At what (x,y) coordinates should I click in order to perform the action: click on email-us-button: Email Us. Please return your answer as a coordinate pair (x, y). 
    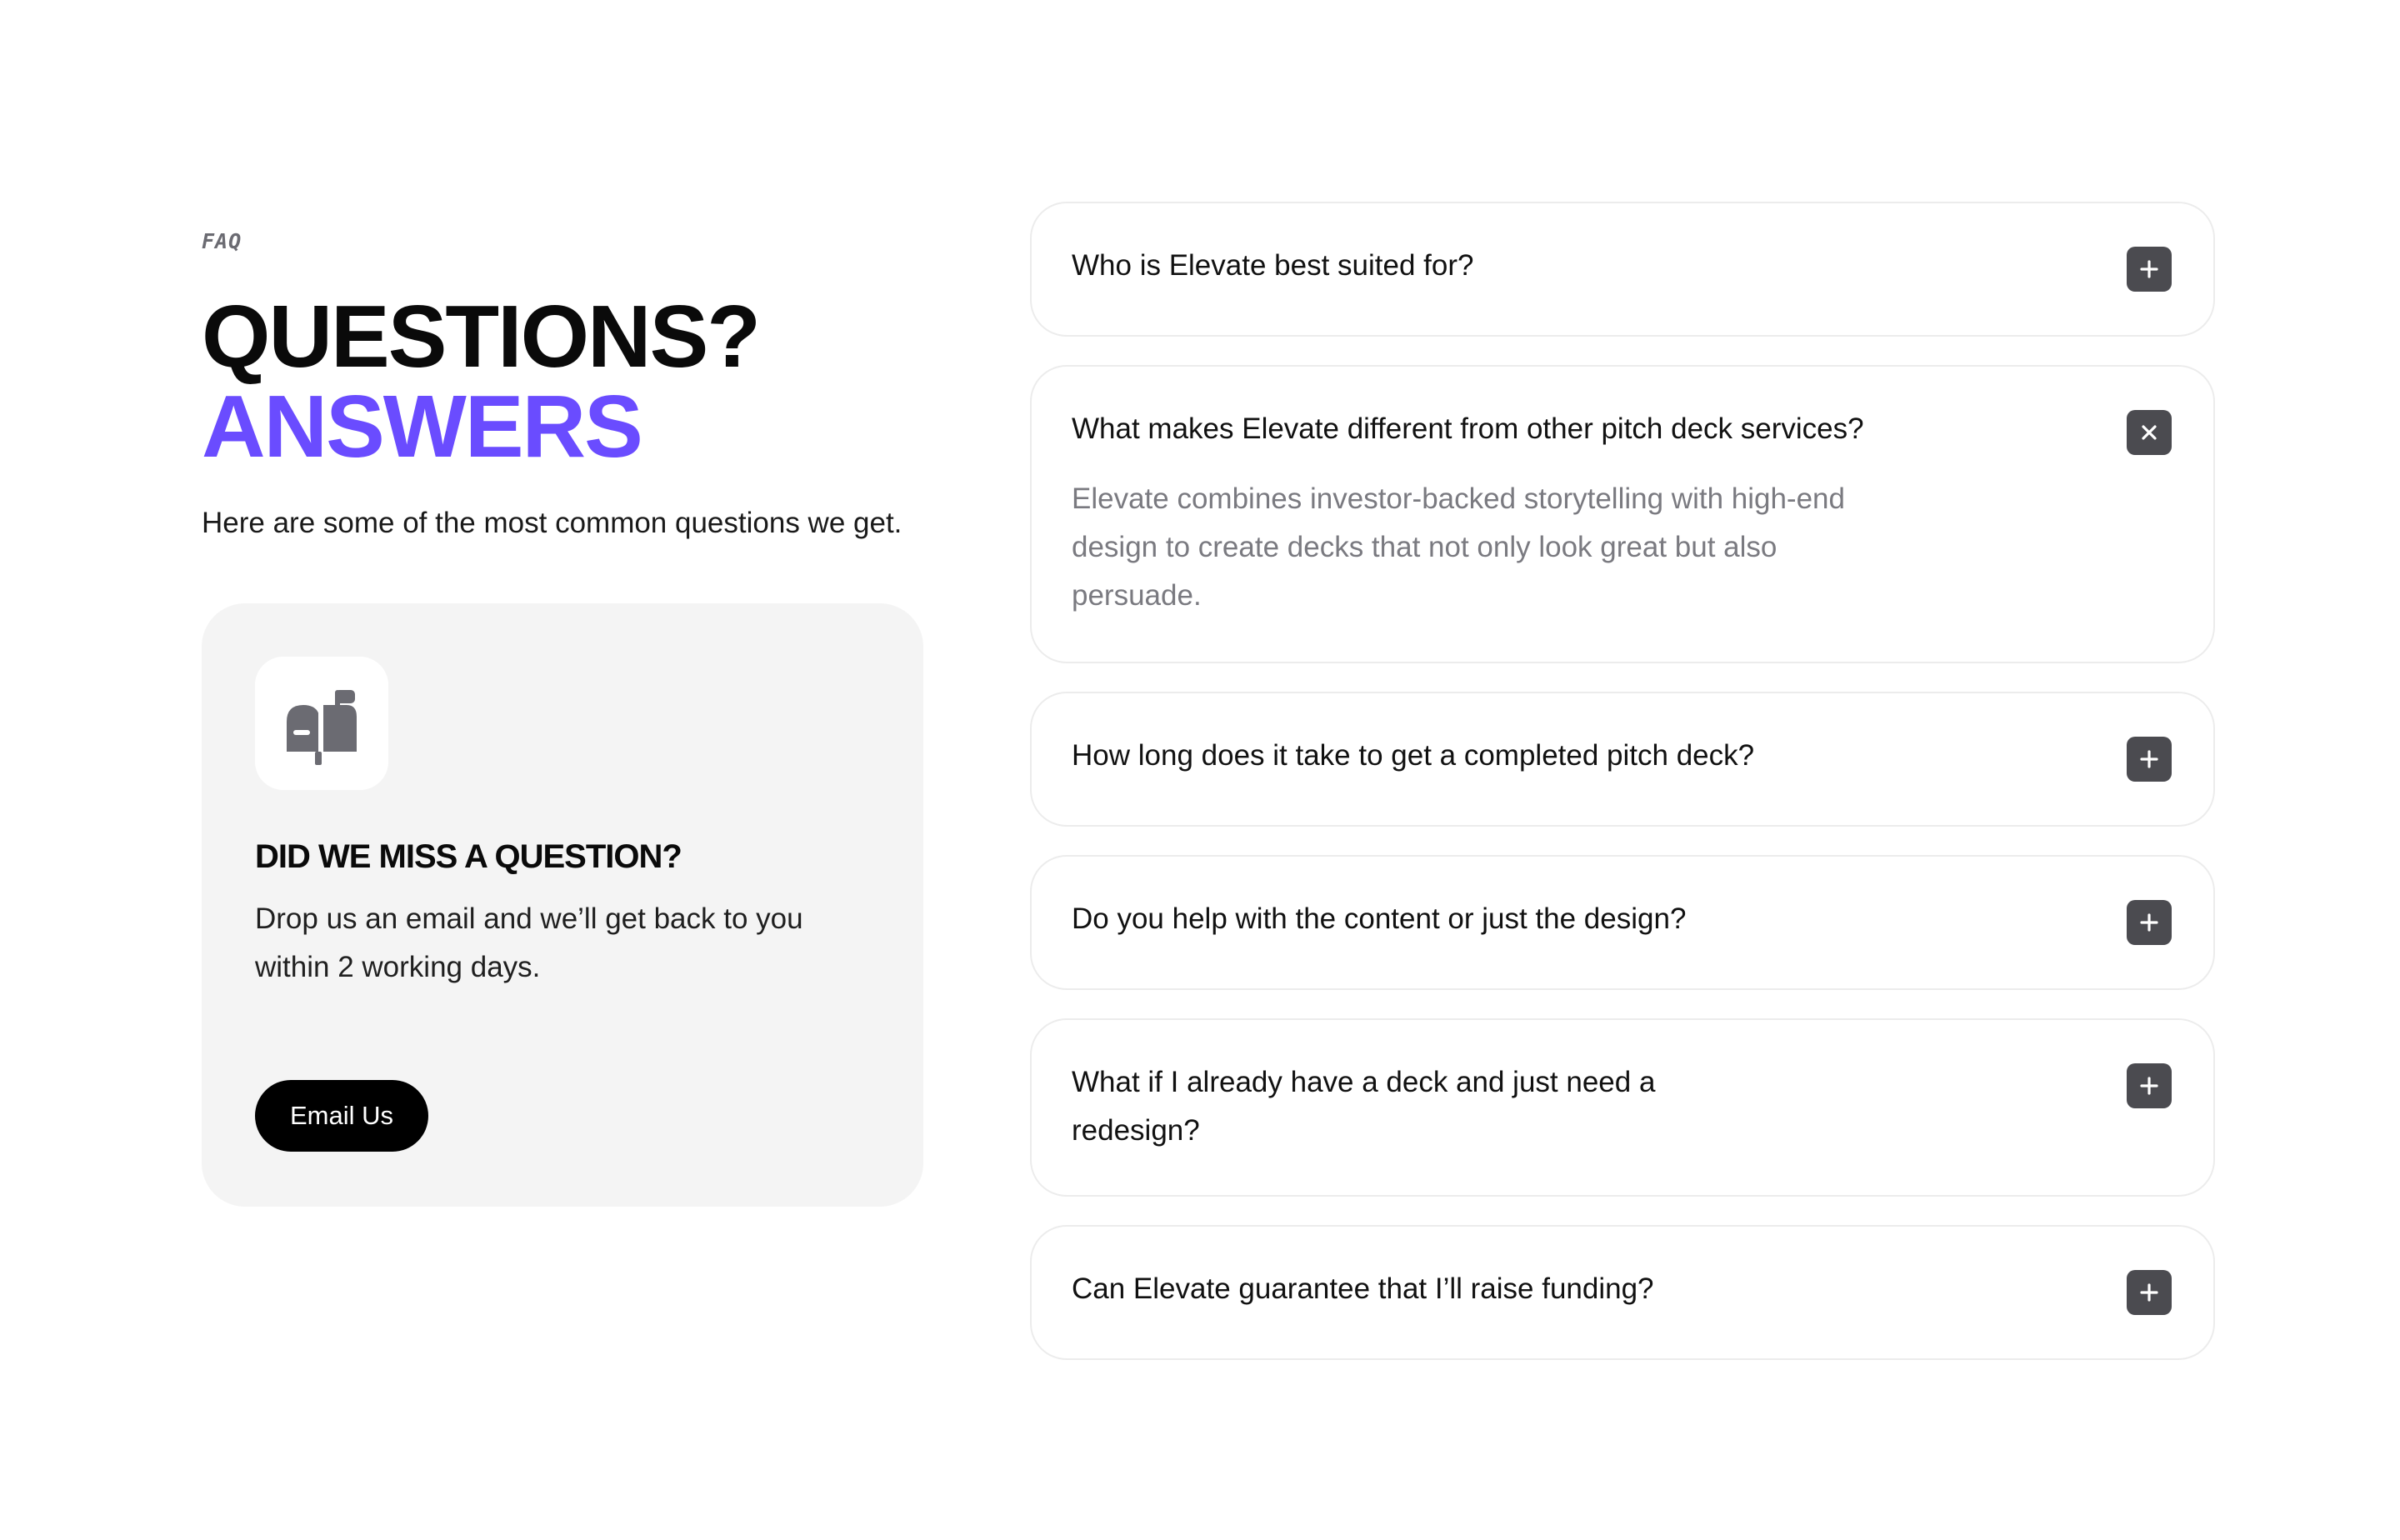
    Looking at the image, I should click on (341, 1116).